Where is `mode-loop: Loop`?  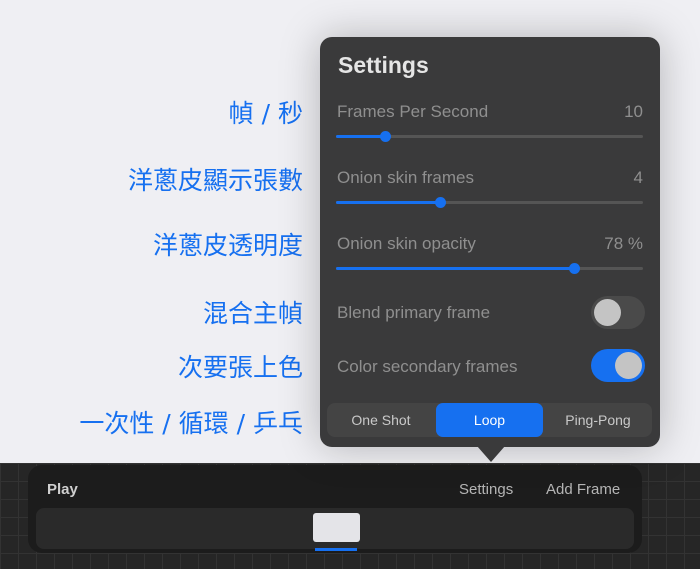
mode-loop: Loop is located at coordinates (489, 420).